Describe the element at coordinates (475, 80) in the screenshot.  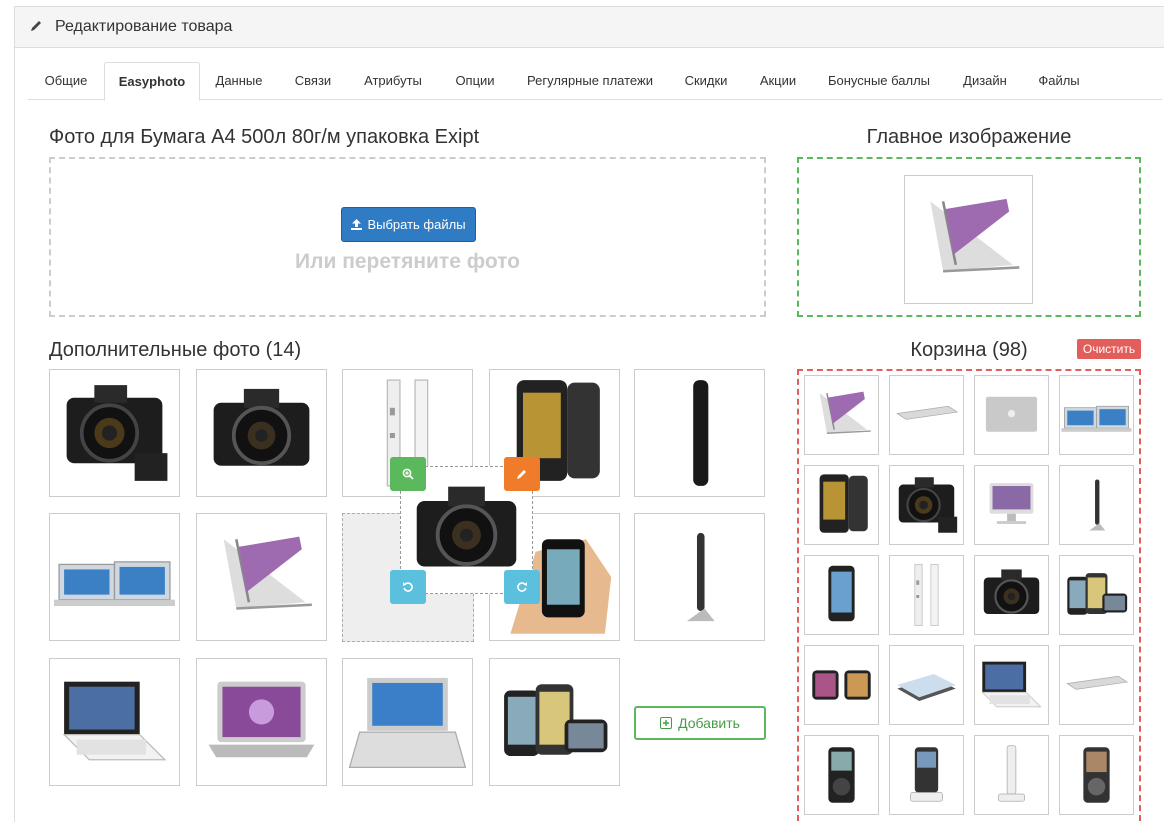
I see `tab-options: Опции` at that location.